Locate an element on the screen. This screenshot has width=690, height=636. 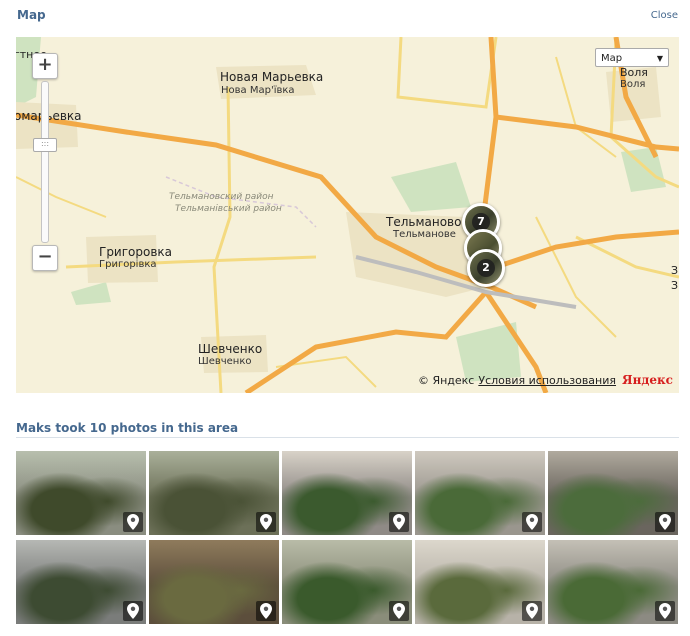
copyright-text: © Яндекс is located at coordinates (446, 380).